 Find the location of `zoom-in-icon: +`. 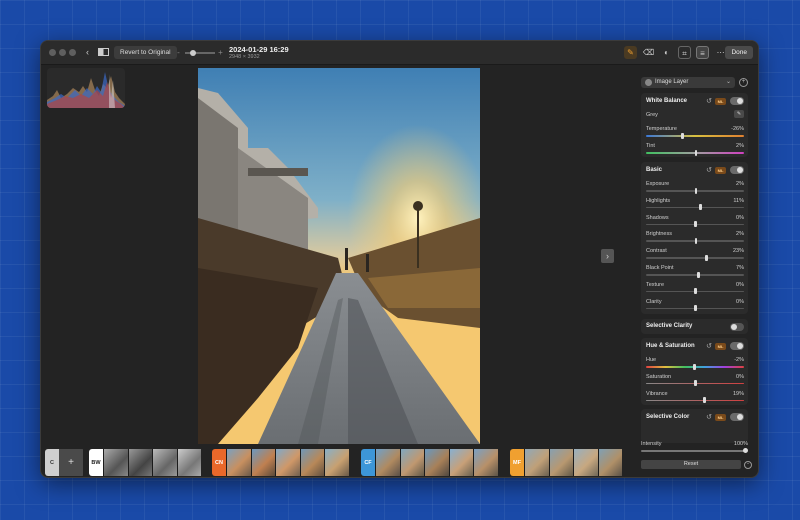

zoom-in-icon: + is located at coordinates (220, 52).